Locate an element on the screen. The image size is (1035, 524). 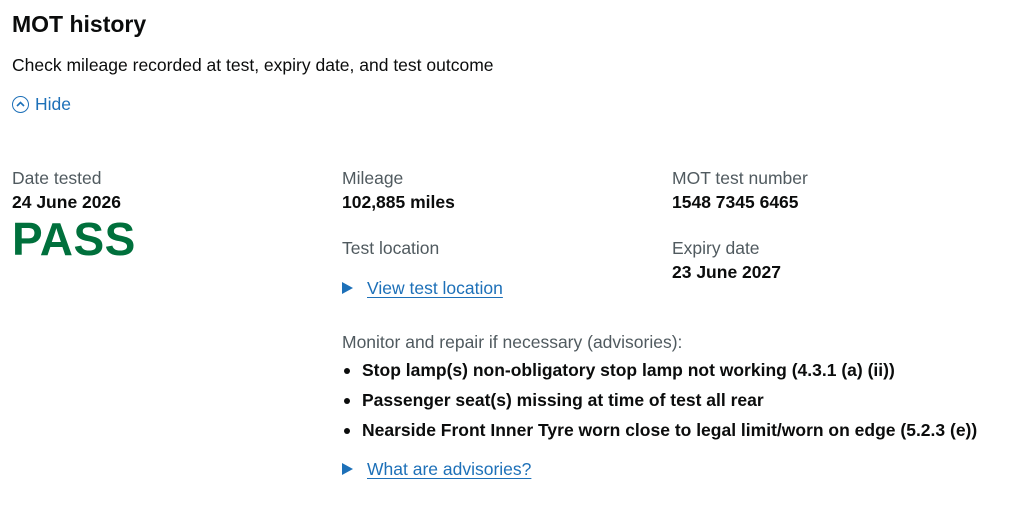
what-are-advisories-text: What are advisories? is located at coordinates (449, 469).